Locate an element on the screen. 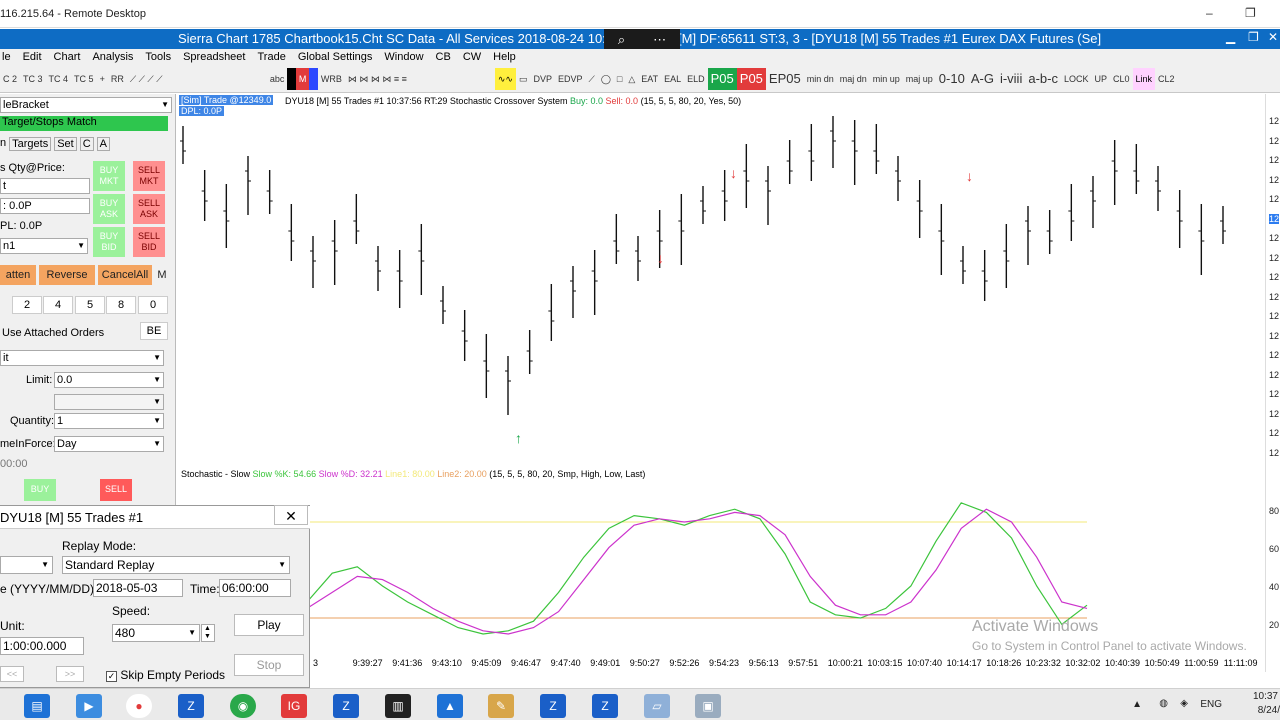 This screenshot has height=721, width=1280. volume-icon: ◈ is located at coordinates (1184, 703).